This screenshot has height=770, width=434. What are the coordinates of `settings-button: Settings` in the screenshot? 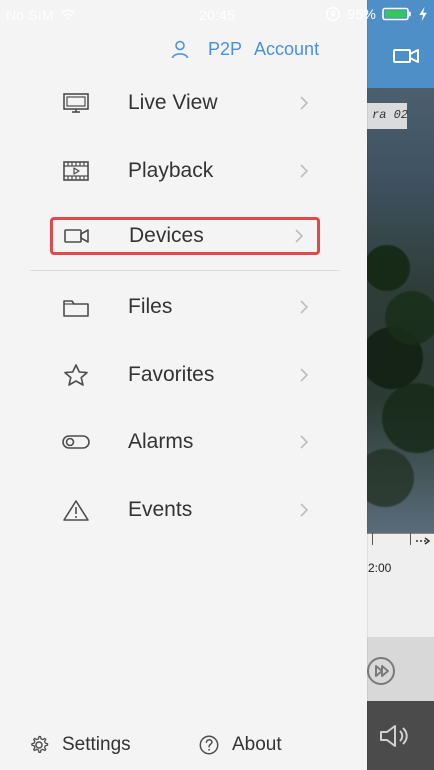 It's located at (79, 745).